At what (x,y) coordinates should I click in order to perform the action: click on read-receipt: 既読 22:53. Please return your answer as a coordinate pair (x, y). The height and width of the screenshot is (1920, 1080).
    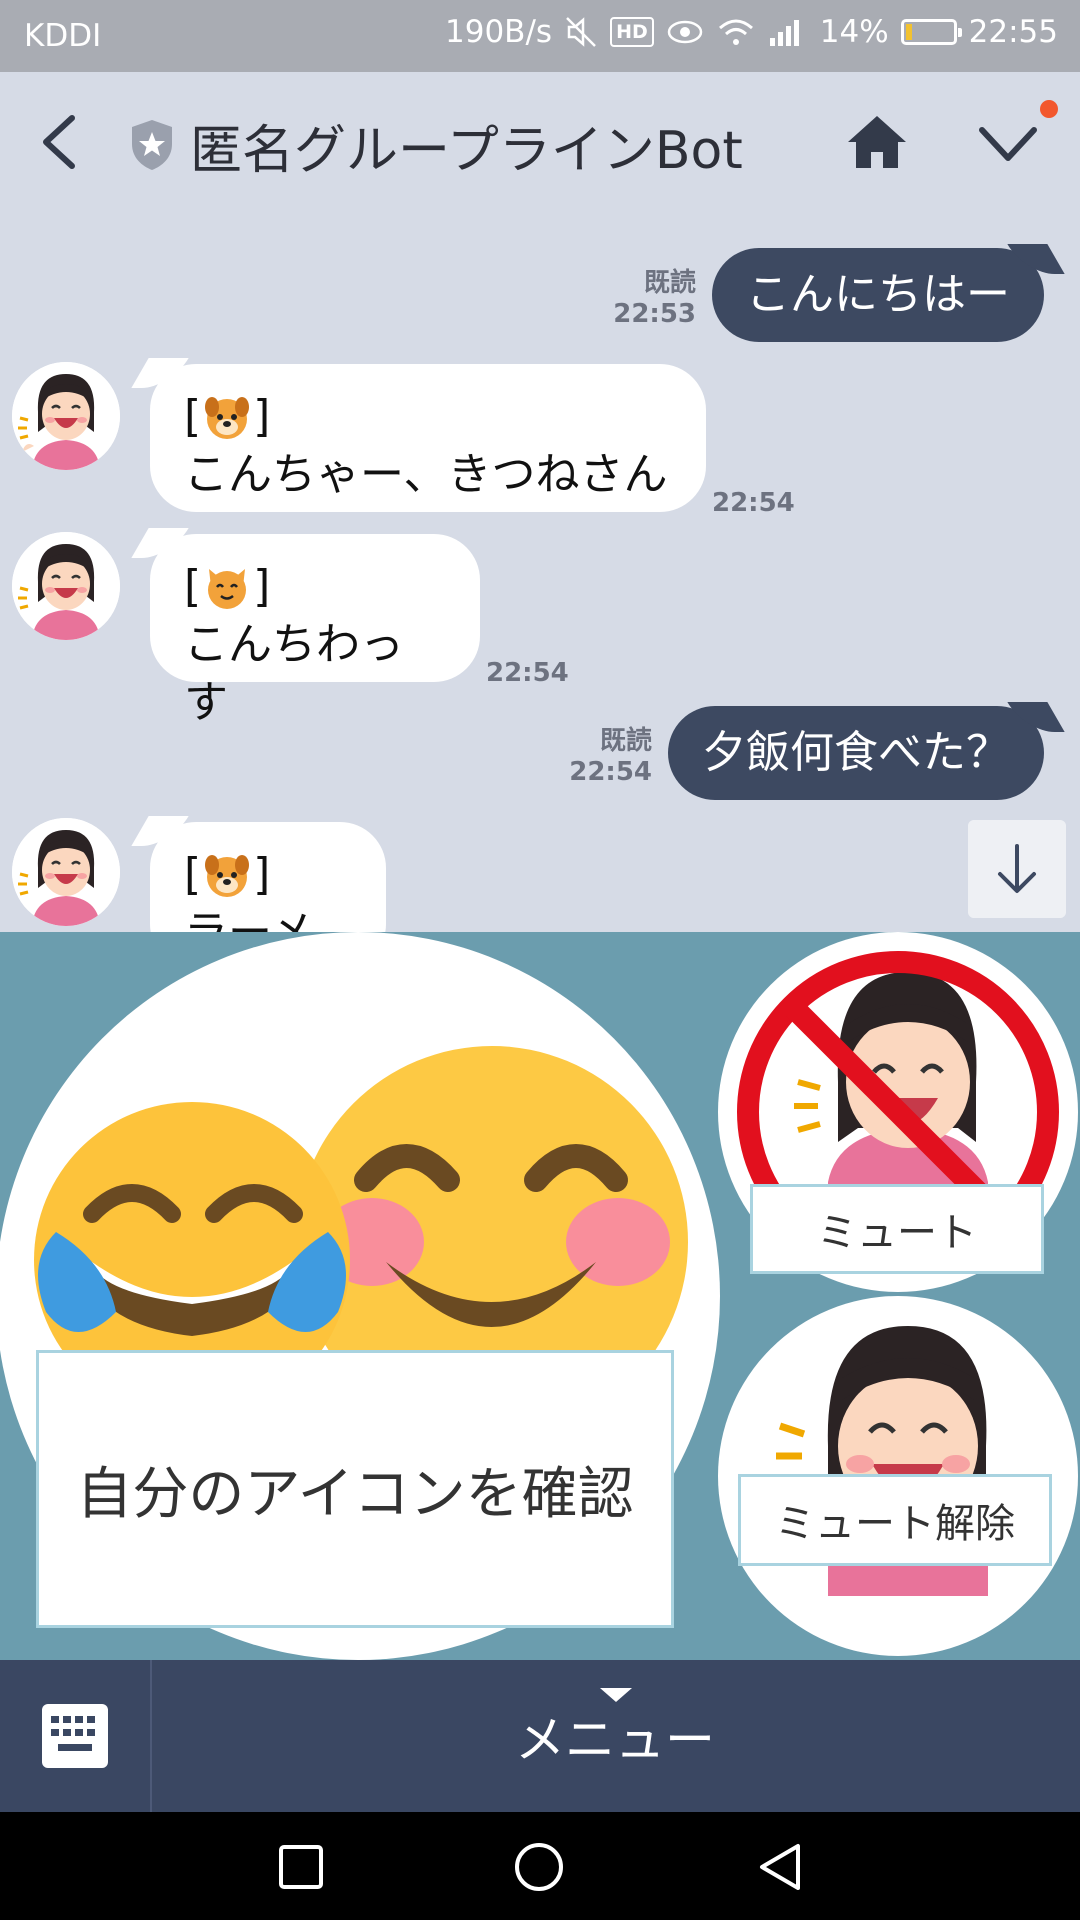
    Looking at the image, I should click on (648, 295).